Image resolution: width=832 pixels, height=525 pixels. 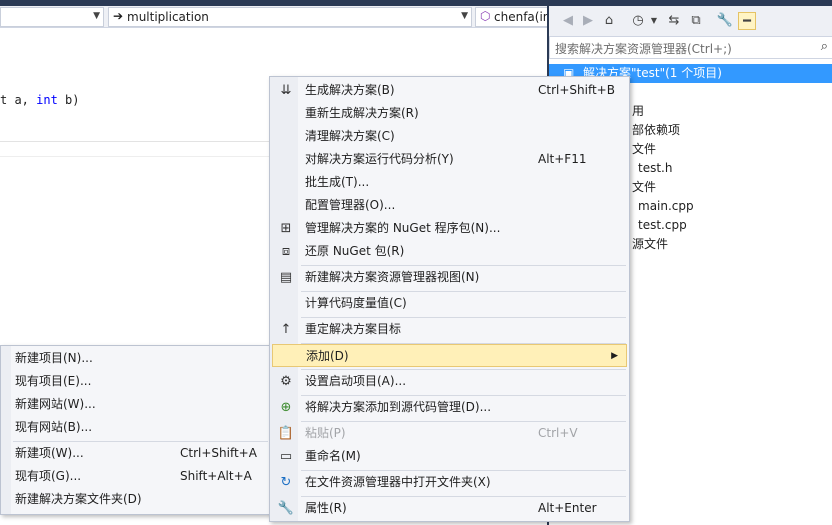 What do you see at coordinates (449, 90) in the screenshot?
I see `menu-item-build-solution: ⇊ 生成解决方案(B) Ctrl+Shift+B` at bounding box center [449, 90].